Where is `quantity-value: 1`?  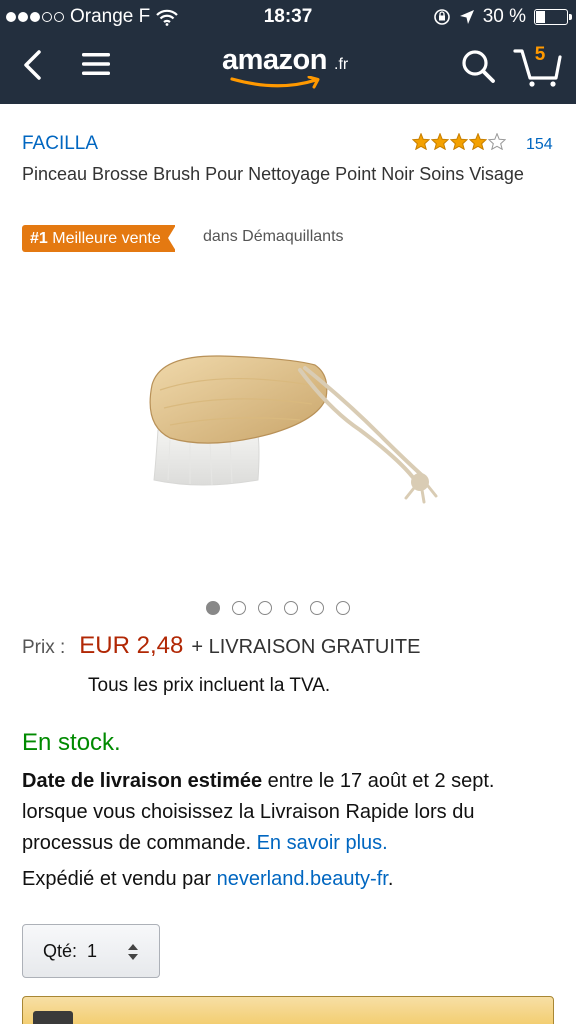 quantity-value: 1 is located at coordinates (92, 950).